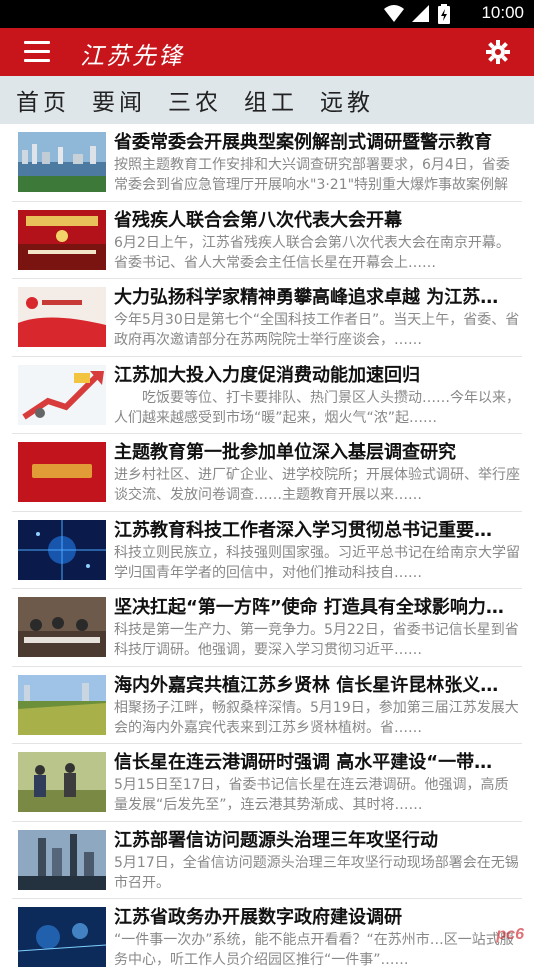 The width and height of the screenshot is (534, 976). Describe the element at coordinates (394, 13) in the screenshot. I see `wifi-icon` at that location.